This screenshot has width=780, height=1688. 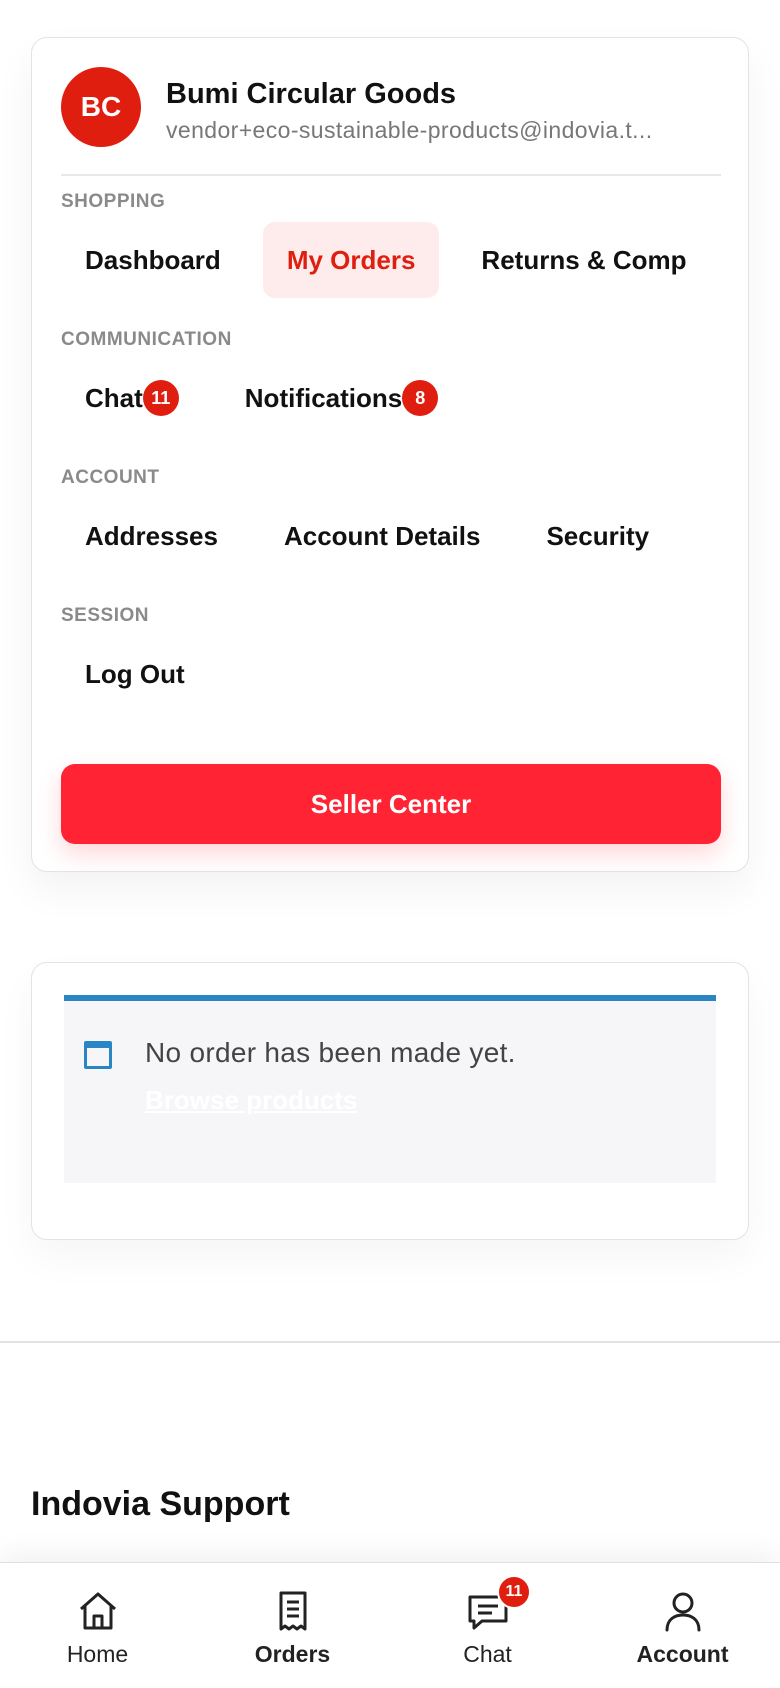 What do you see at coordinates (153, 260) in the screenshot?
I see `nav-item-dashboard: Dashboard` at bounding box center [153, 260].